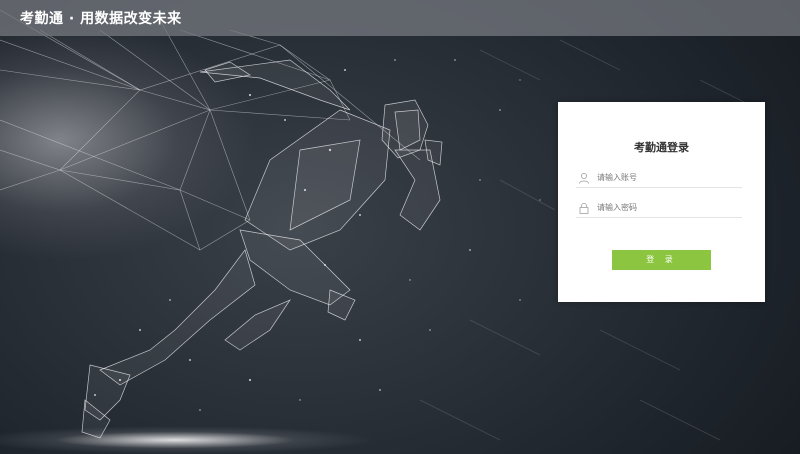 Image resolution: width=800 pixels, height=454 pixels. I want to click on password-field, so click(659, 208).